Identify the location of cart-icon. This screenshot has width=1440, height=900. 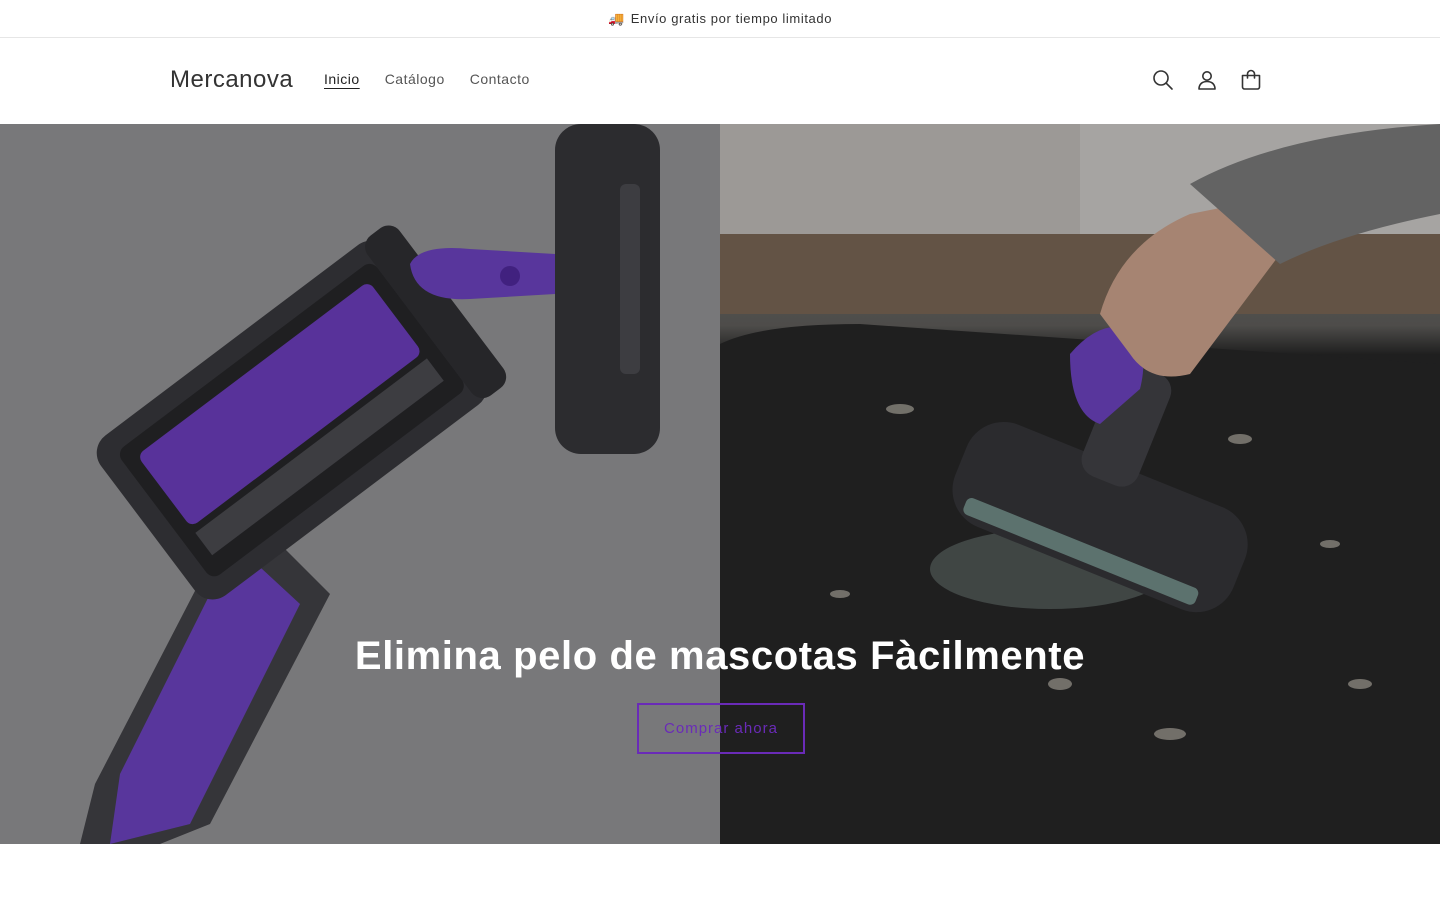
(1251, 80).